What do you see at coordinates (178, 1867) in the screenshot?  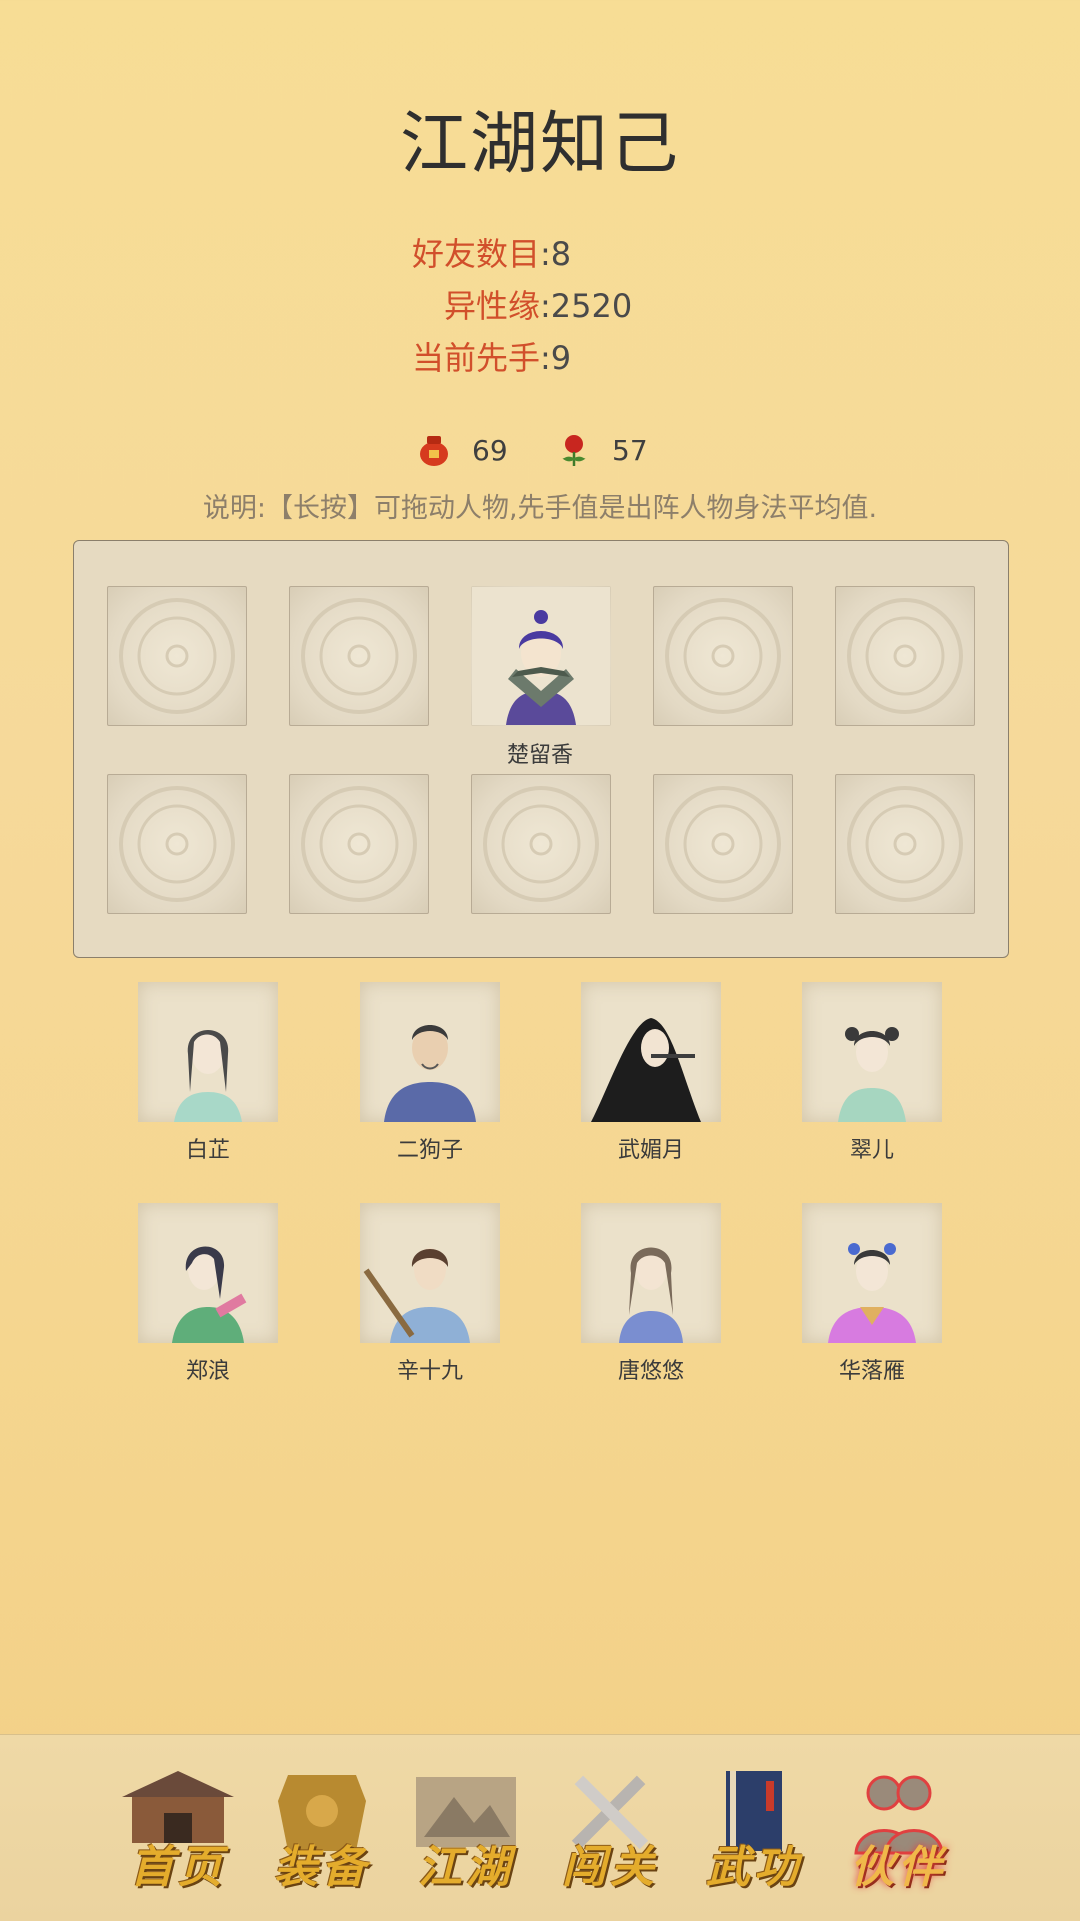 I see `nav-home-label: 首页` at bounding box center [178, 1867].